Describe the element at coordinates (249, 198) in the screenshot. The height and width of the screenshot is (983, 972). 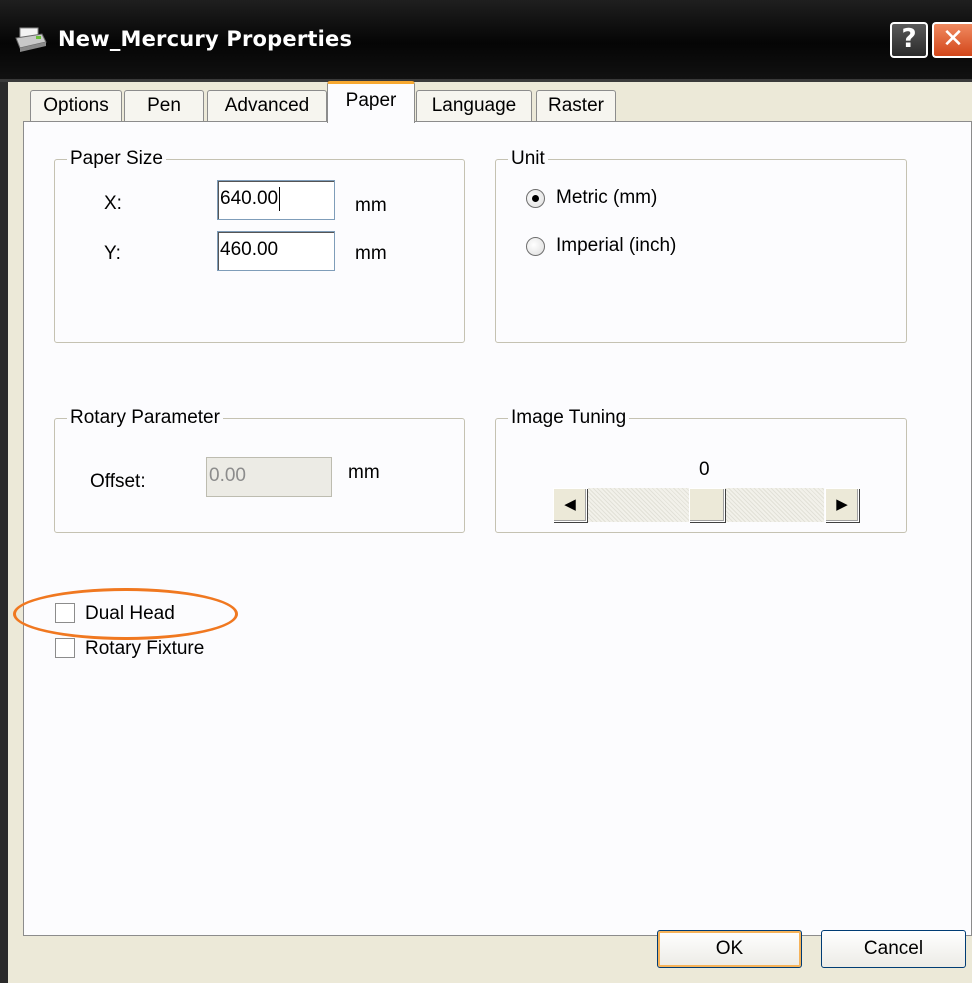
I see `paper-x-value: 640.00` at that location.